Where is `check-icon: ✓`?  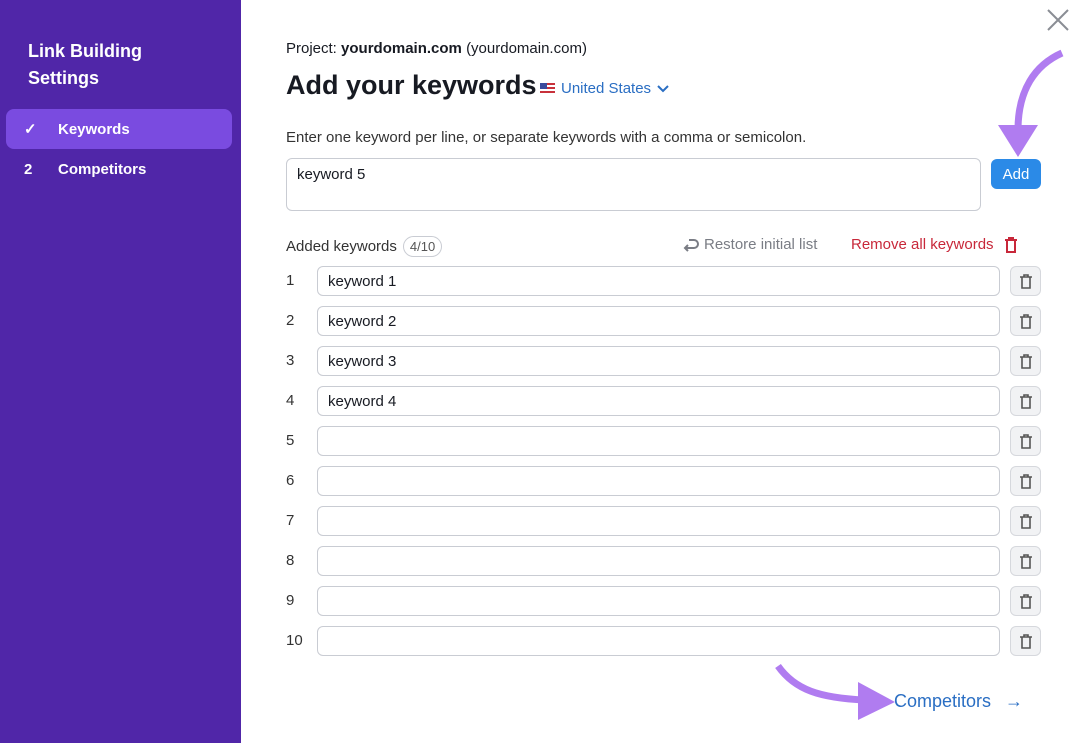 check-icon: ✓ is located at coordinates (30, 129).